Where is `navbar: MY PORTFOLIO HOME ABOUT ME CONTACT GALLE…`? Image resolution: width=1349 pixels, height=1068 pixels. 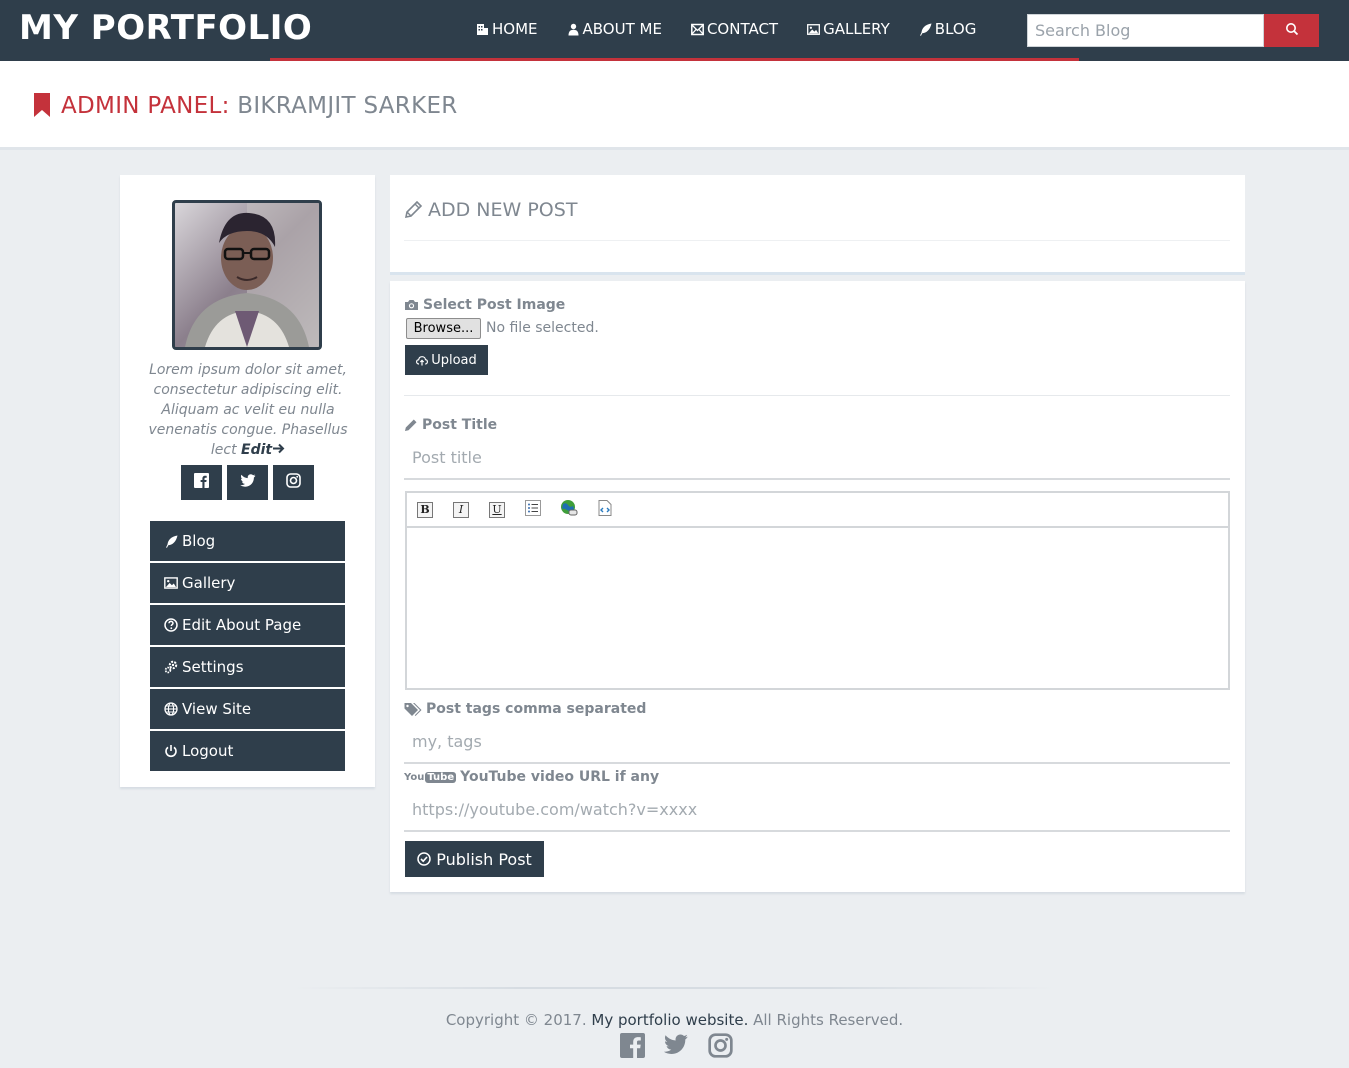
navbar: MY PORTFOLIO HOME ABOUT ME CONTACT GALLE… is located at coordinates (674, 30).